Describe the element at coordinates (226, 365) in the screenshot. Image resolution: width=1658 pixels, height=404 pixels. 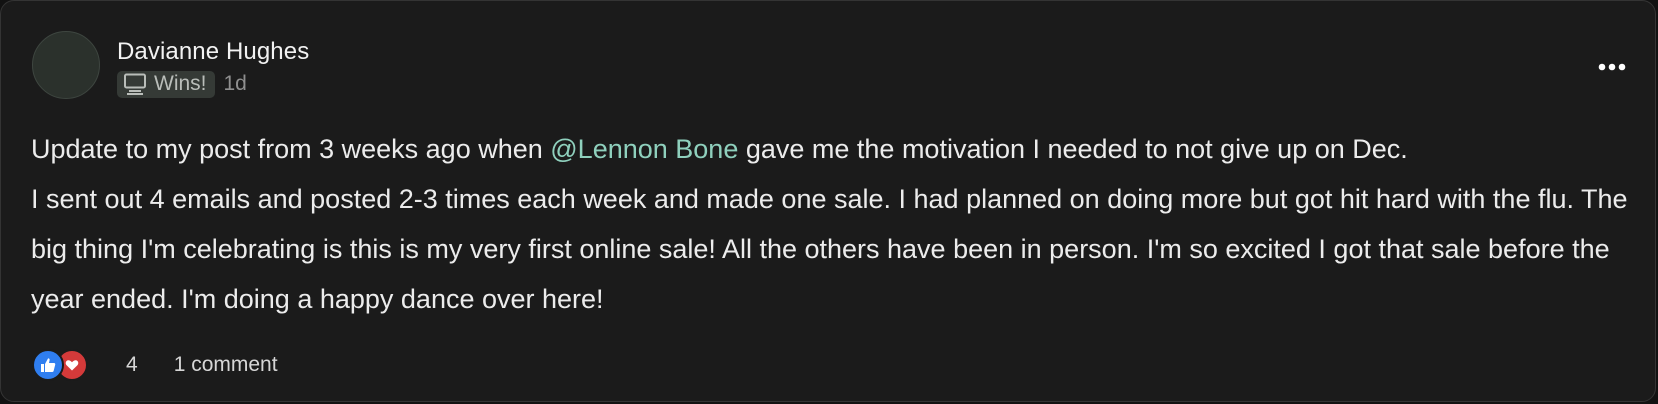
I see `comments-link: 1 comment` at that location.